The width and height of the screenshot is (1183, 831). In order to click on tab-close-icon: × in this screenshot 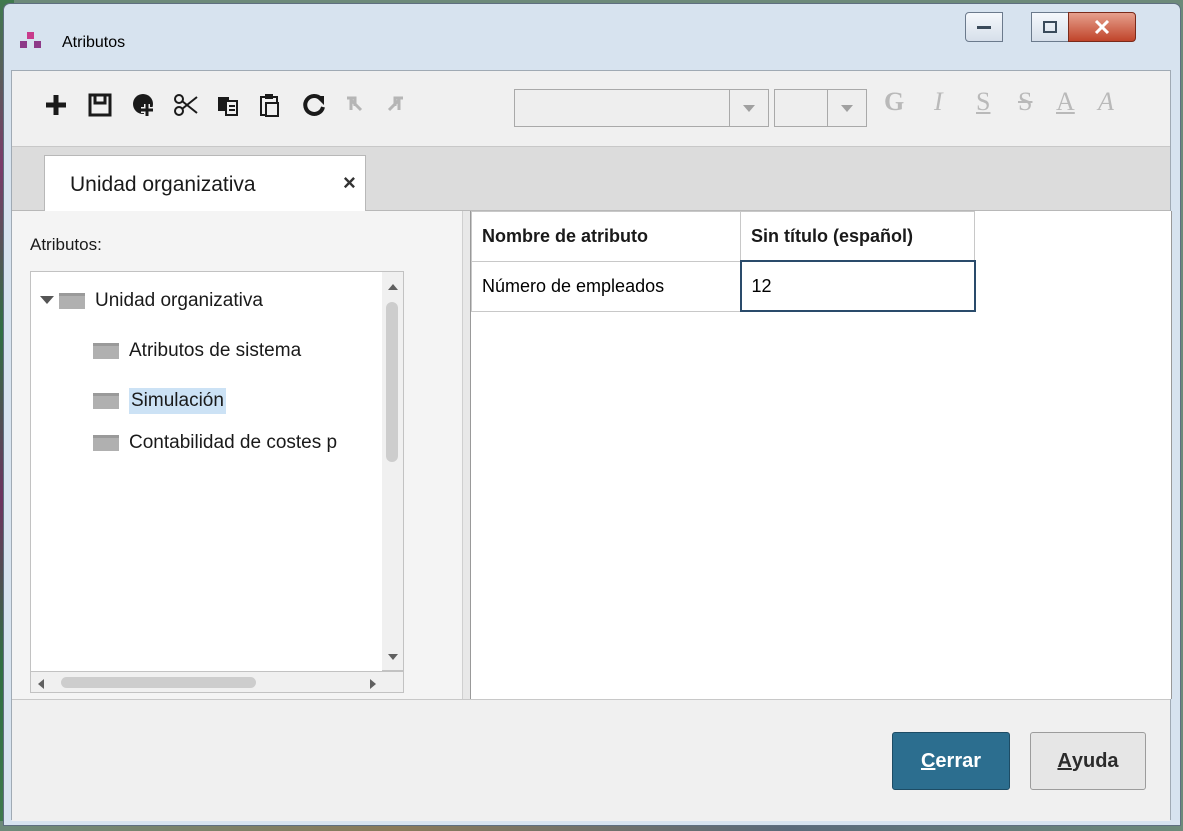, I will do `click(349, 183)`.